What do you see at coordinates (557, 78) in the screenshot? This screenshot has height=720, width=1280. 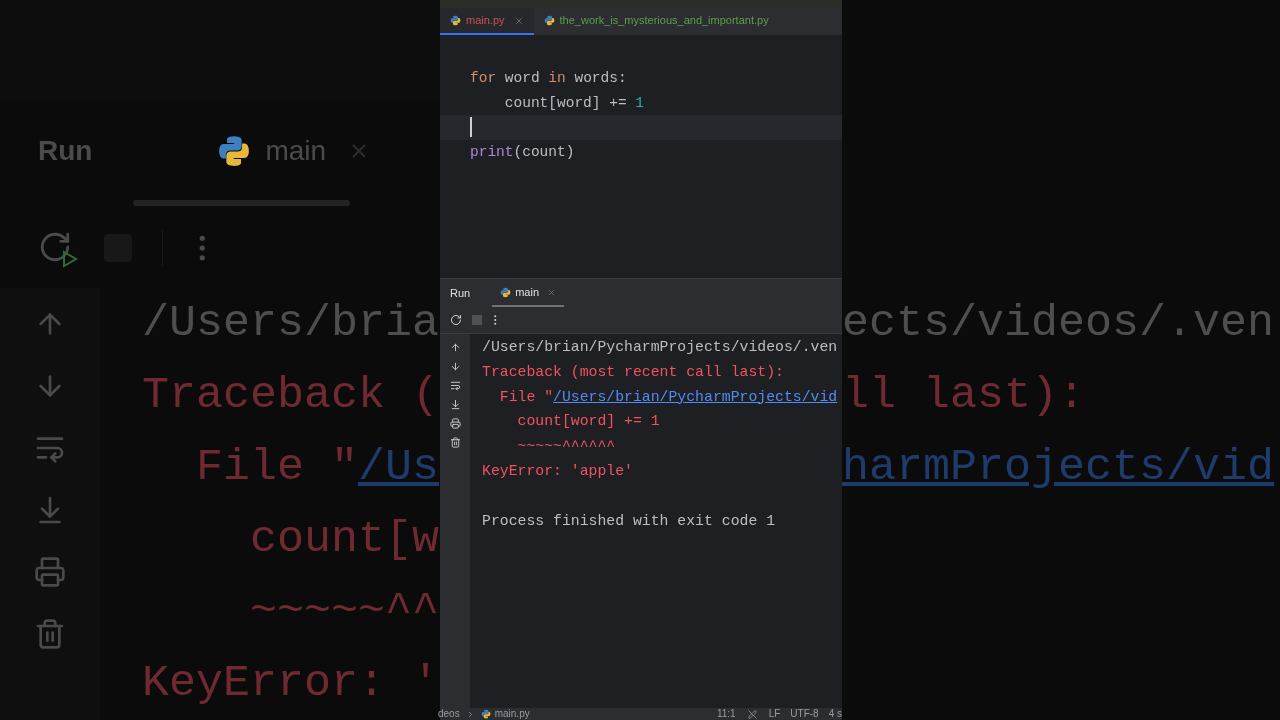 I see `code-text: in` at bounding box center [557, 78].